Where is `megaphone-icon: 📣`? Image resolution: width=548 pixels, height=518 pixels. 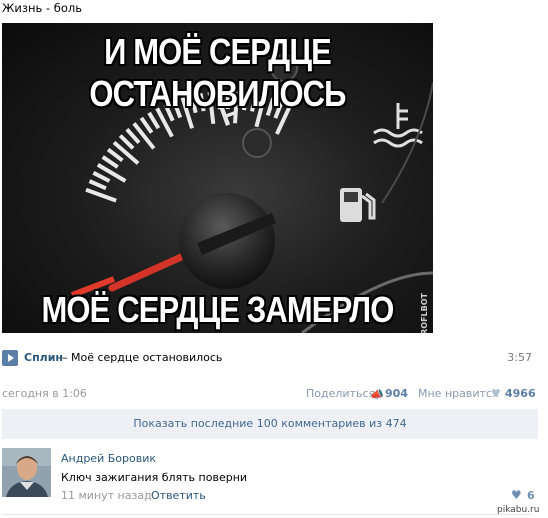 megaphone-icon: 📣 is located at coordinates (377, 394).